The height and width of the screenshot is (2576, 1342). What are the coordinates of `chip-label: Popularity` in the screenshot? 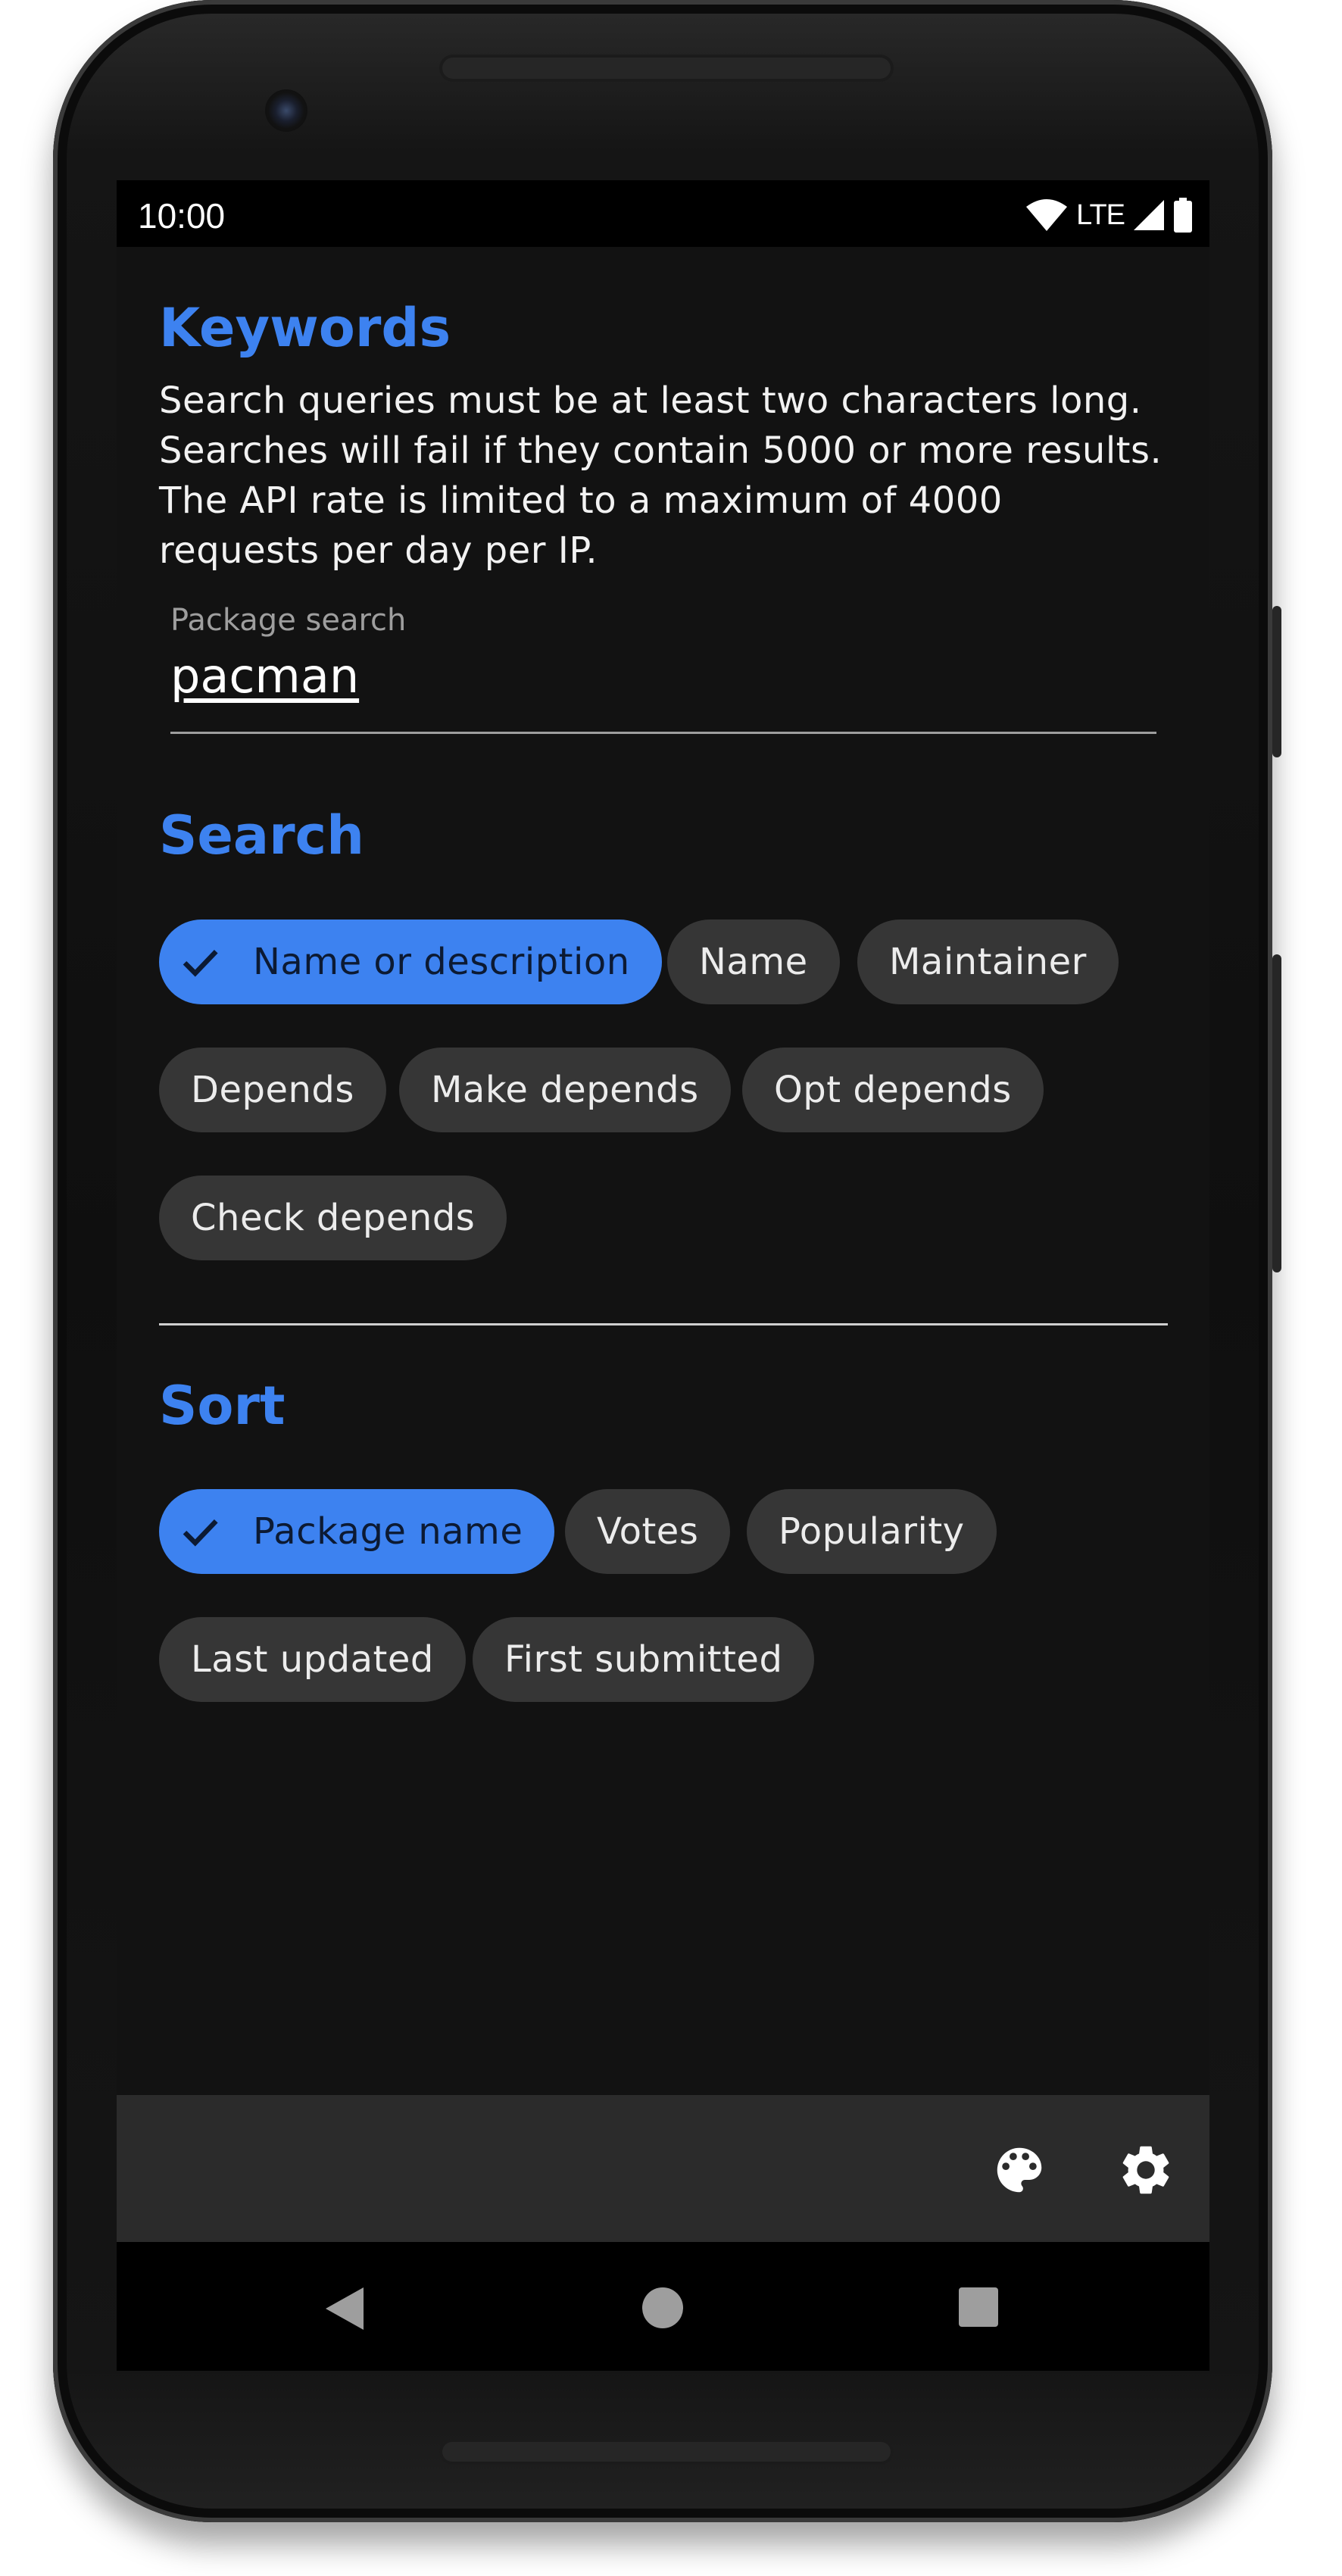 It's located at (872, 1532).